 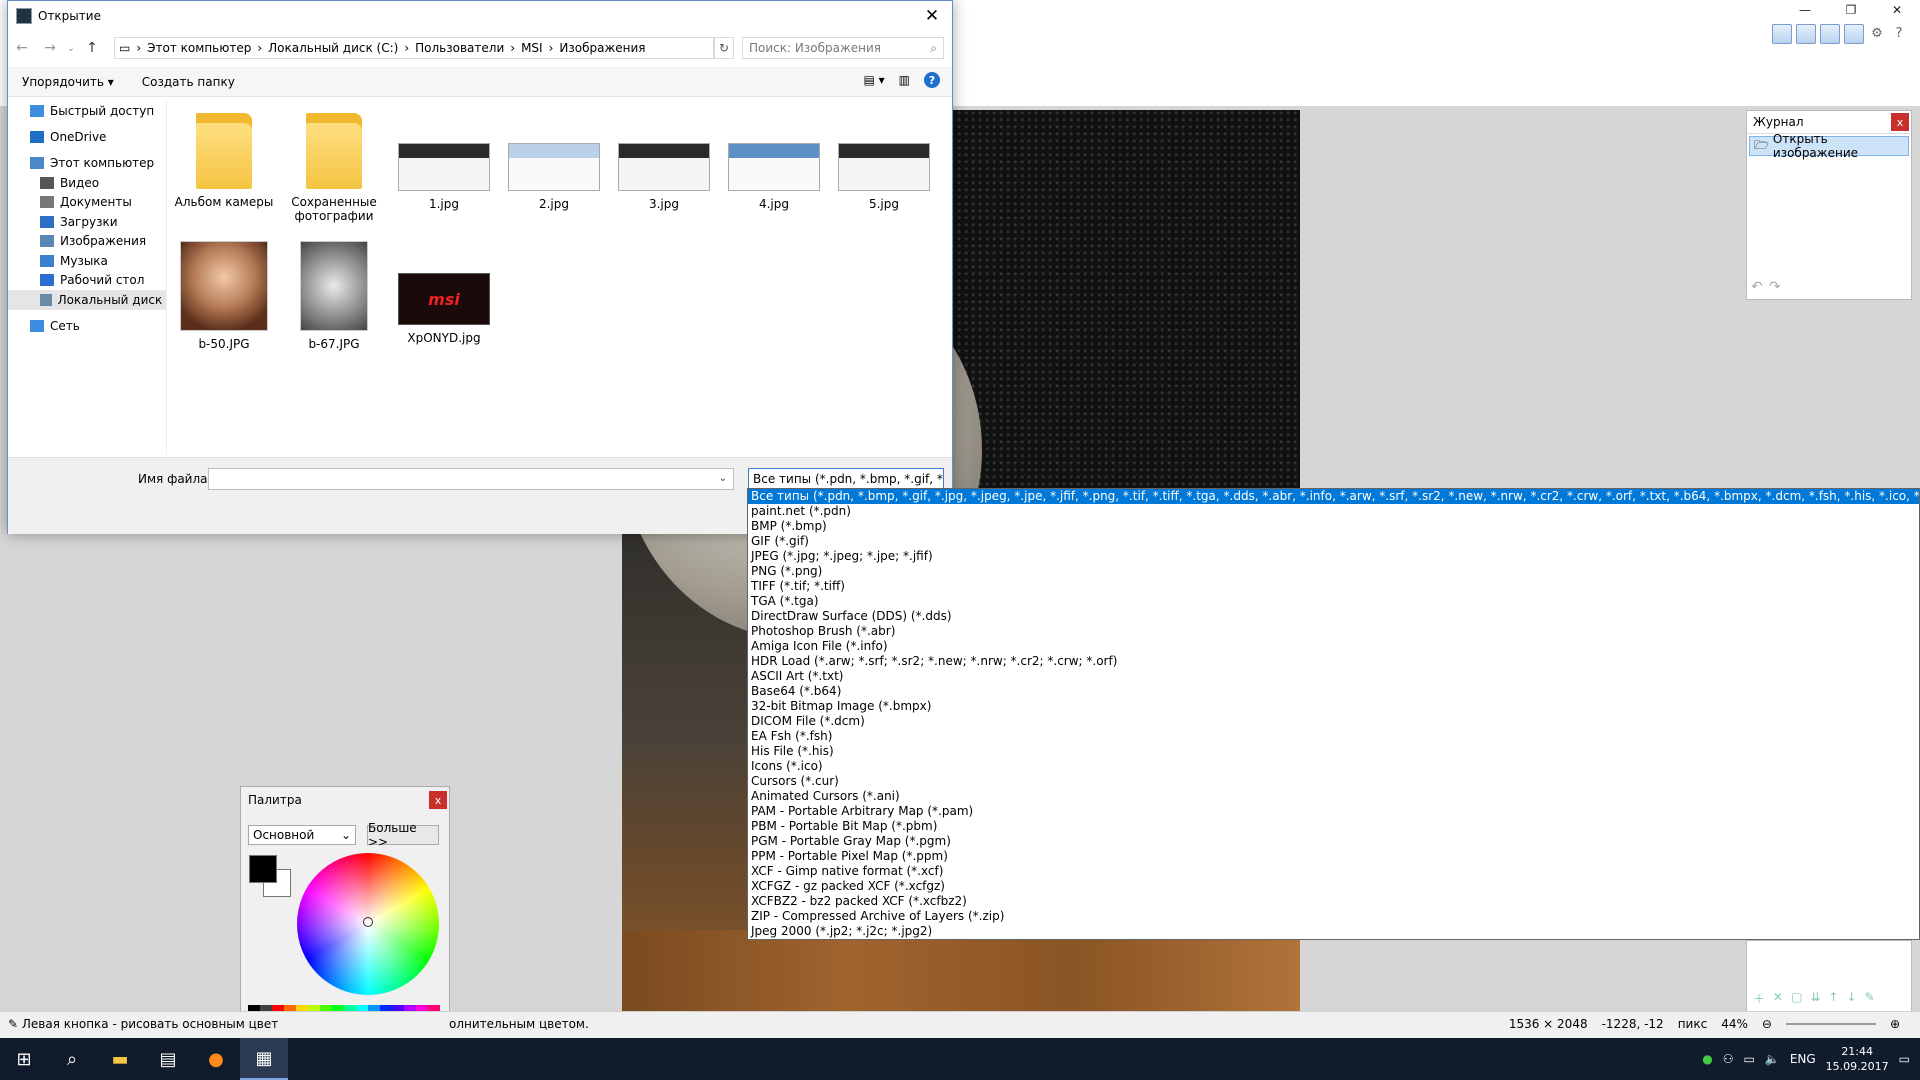 What do you see at coordinates (873, 80) in the screenshot?
I see `view-mode-icon: ▤ ▾` at bounding box center [873, 80].